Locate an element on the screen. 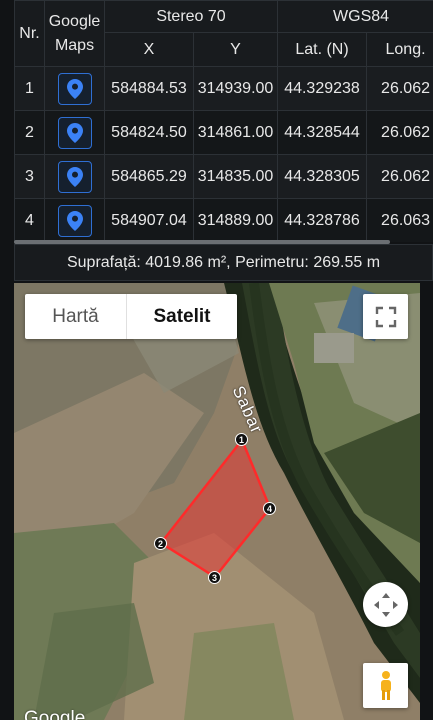 The width and height of the screenshot is (433, 720). cell-x: 584824.50 is located at coordinates (149, 132).